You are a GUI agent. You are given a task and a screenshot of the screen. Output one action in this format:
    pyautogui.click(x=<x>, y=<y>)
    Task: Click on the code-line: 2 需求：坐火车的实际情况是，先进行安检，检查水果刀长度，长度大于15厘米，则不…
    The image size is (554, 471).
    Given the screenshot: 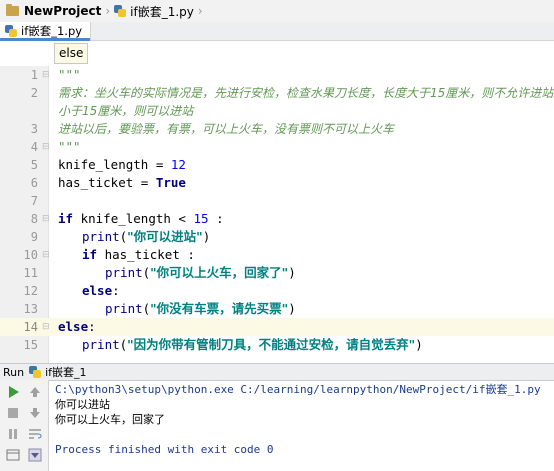 What is the action you would take?
    pyautogui.click(x=277, y=93)
    